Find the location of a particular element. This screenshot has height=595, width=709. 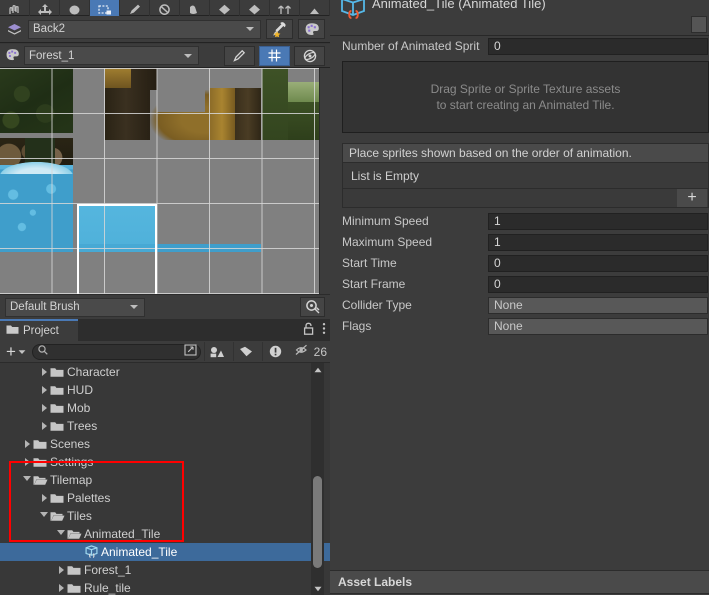

pencil-icon is located at coordinates (239, 55).